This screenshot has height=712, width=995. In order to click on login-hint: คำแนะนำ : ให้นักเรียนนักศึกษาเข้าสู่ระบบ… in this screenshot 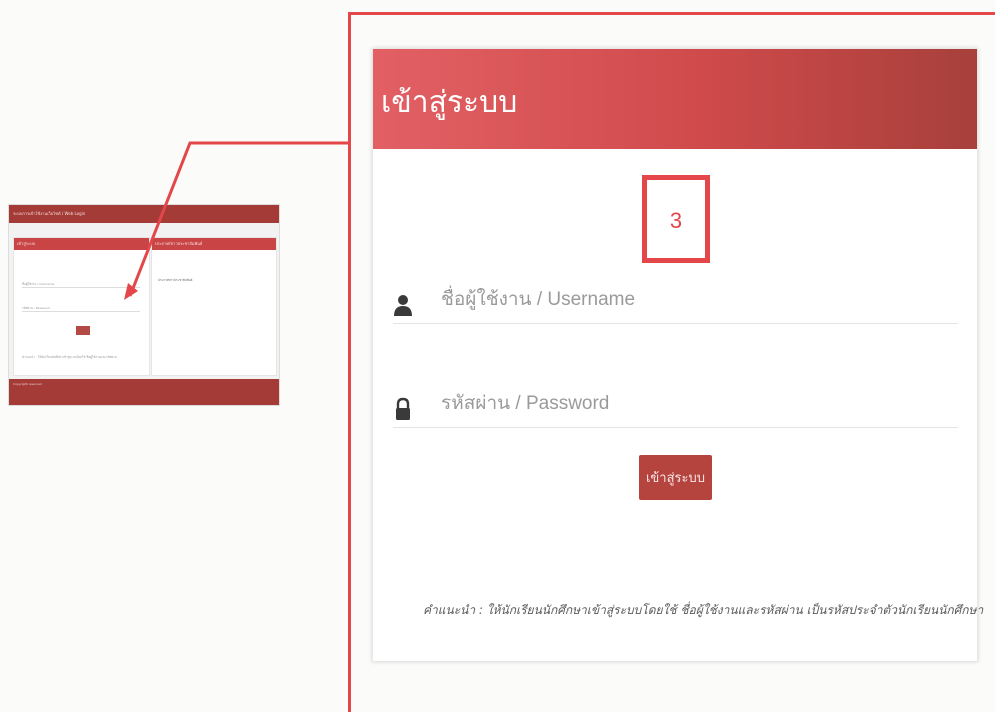, I will do `click(703, 610)`.